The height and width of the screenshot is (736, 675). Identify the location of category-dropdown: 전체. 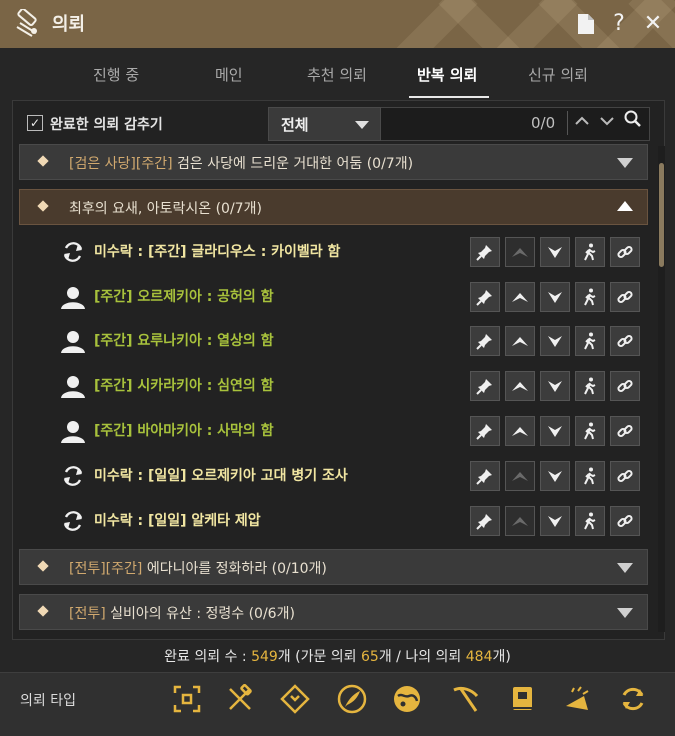
(324, 124).